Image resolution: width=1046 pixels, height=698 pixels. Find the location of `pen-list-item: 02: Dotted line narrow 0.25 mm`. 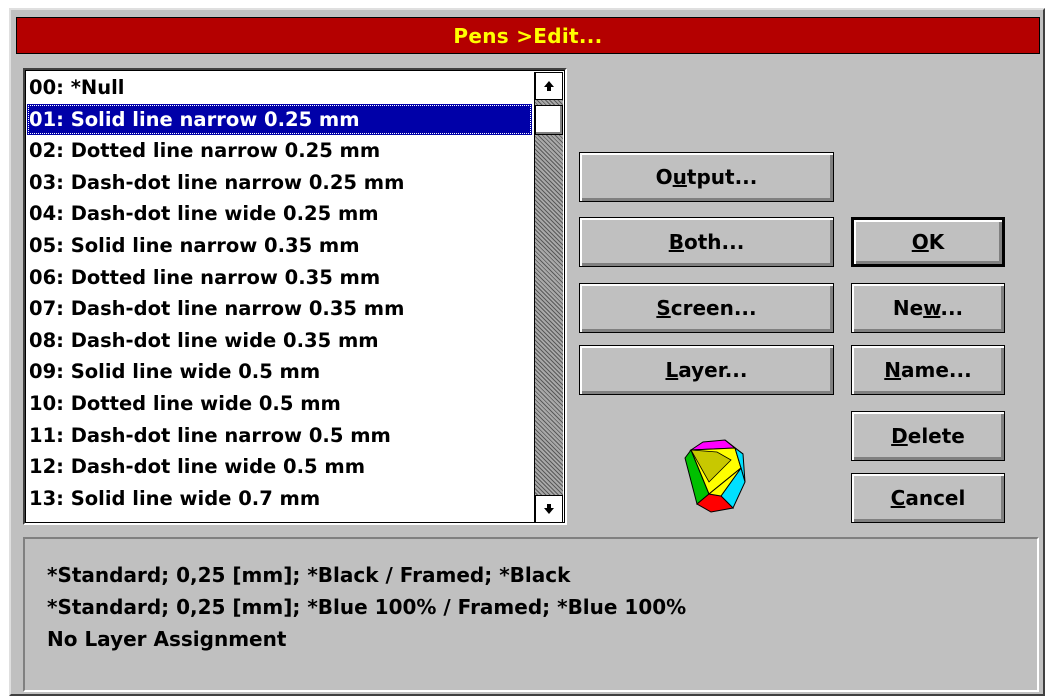

pen-list-item: 02: Dotted line narrow 0.25 mm is located at coordinates (279, 151).